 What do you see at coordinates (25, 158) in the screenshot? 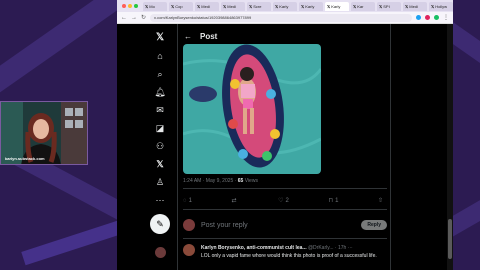
I see `webcam-label: karlyn.substack.com` at bounding box center [25, 158].